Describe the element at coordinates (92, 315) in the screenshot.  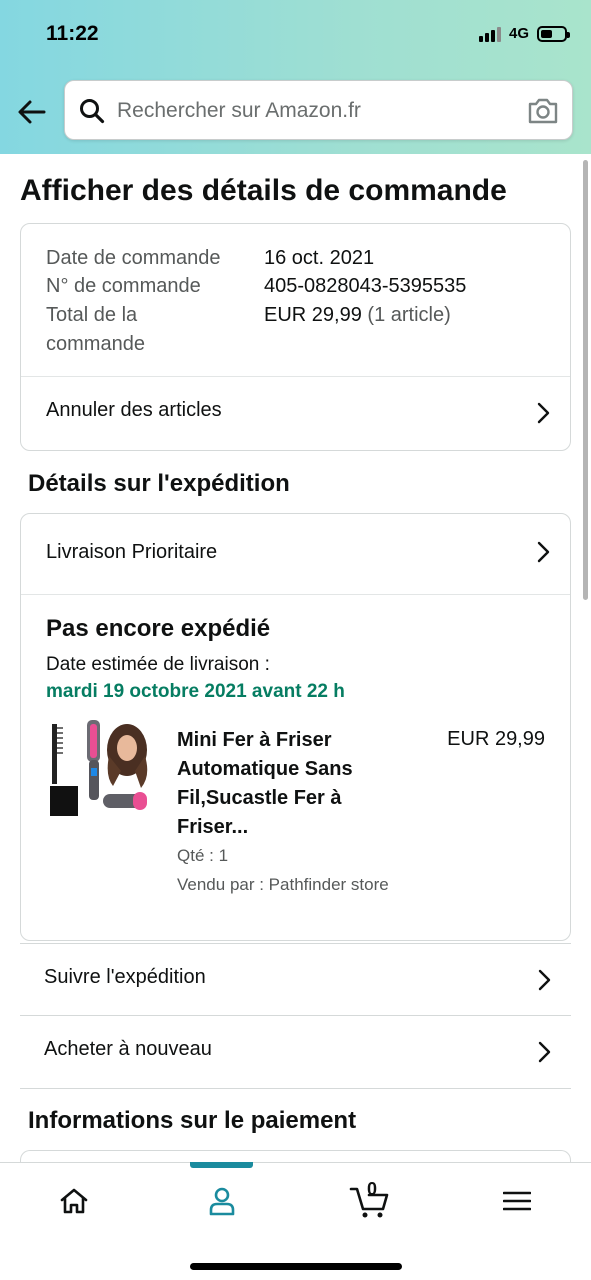
I see `order-total-label-line1: Total de la` at that location.